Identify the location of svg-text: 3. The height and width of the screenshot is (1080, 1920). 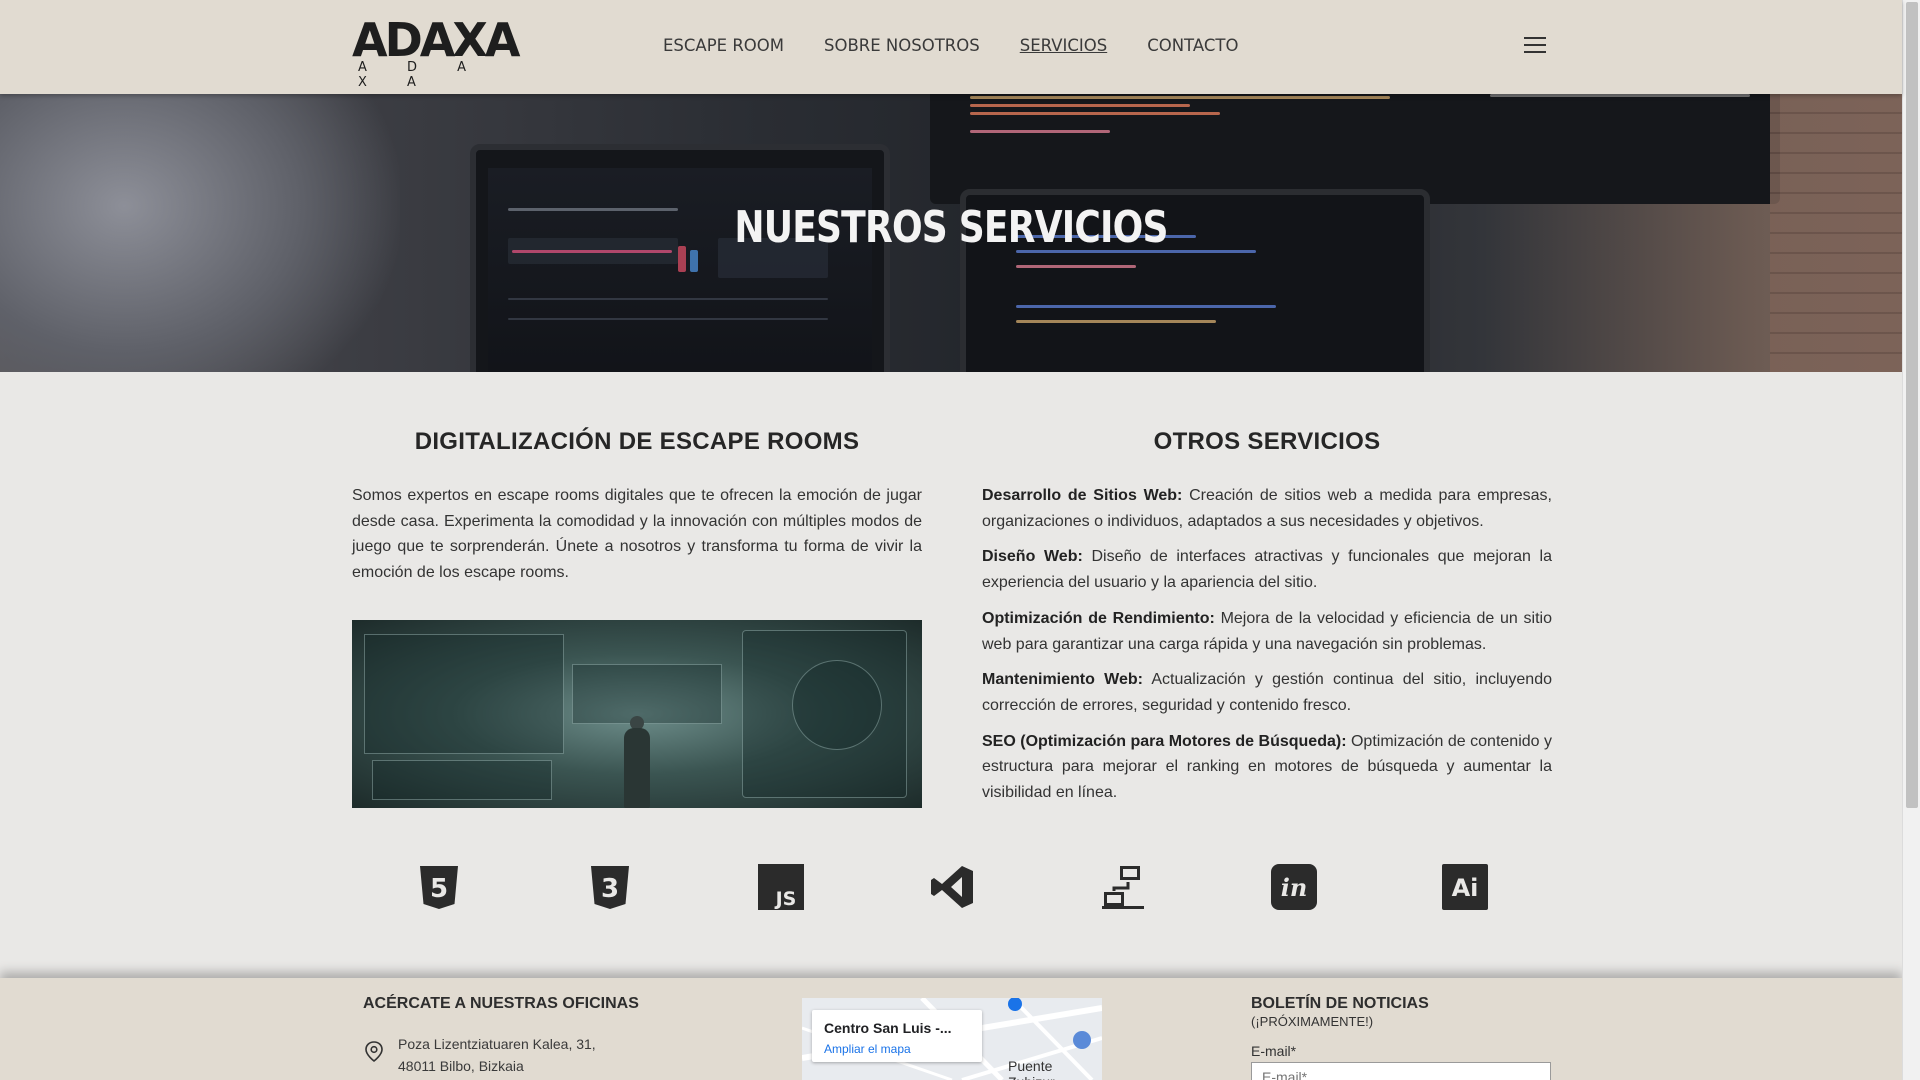
(610, 889).